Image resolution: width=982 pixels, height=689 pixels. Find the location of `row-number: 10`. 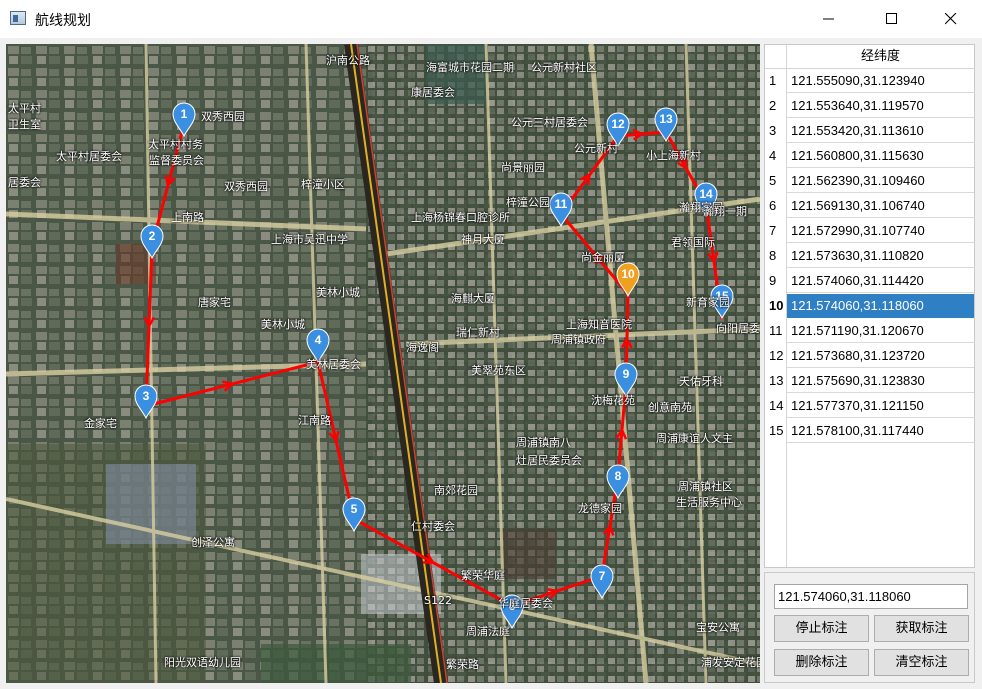

row-number: 10 is located at coordinates (776, 306).